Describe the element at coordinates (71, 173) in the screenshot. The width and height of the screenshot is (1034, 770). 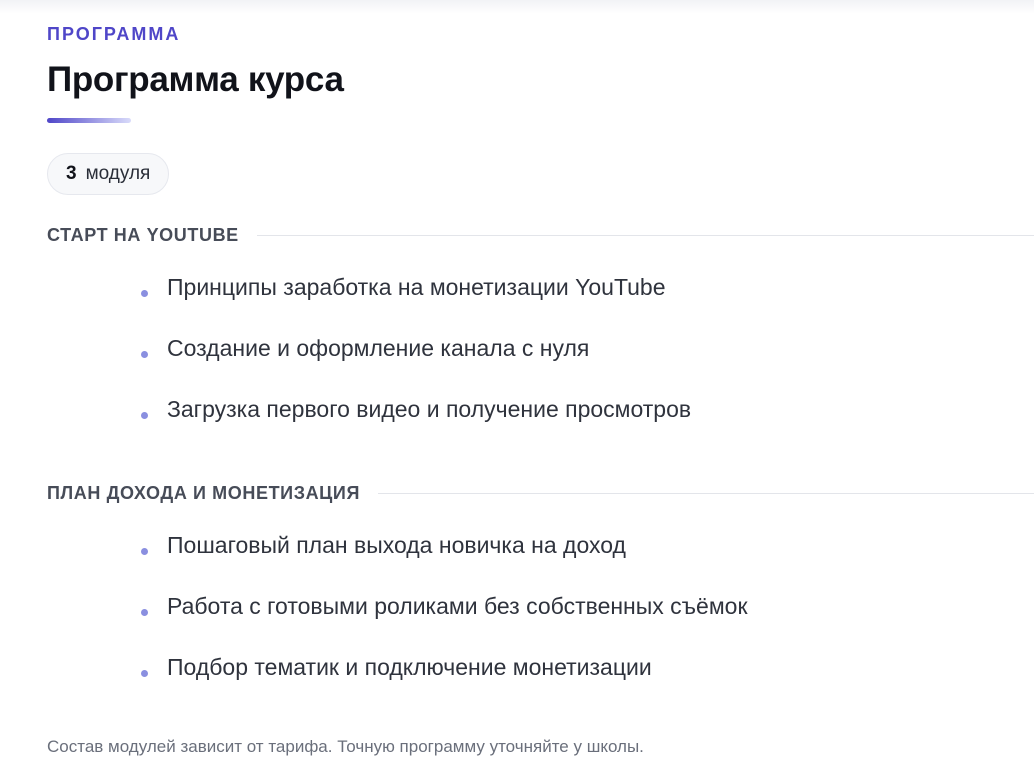
I see `module-count-number: 3` at that location.